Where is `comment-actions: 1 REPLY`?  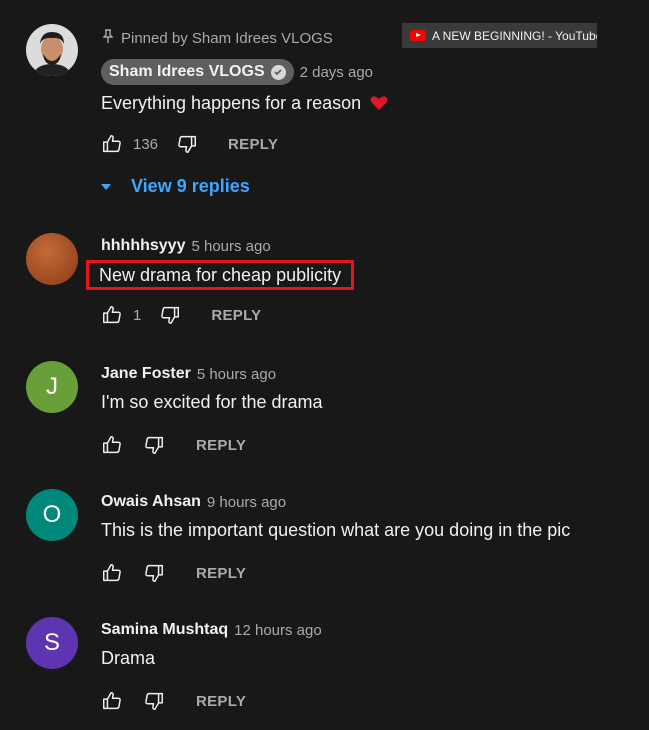
comment-actions: 1 REPLY is located at coordinates (370, 315).